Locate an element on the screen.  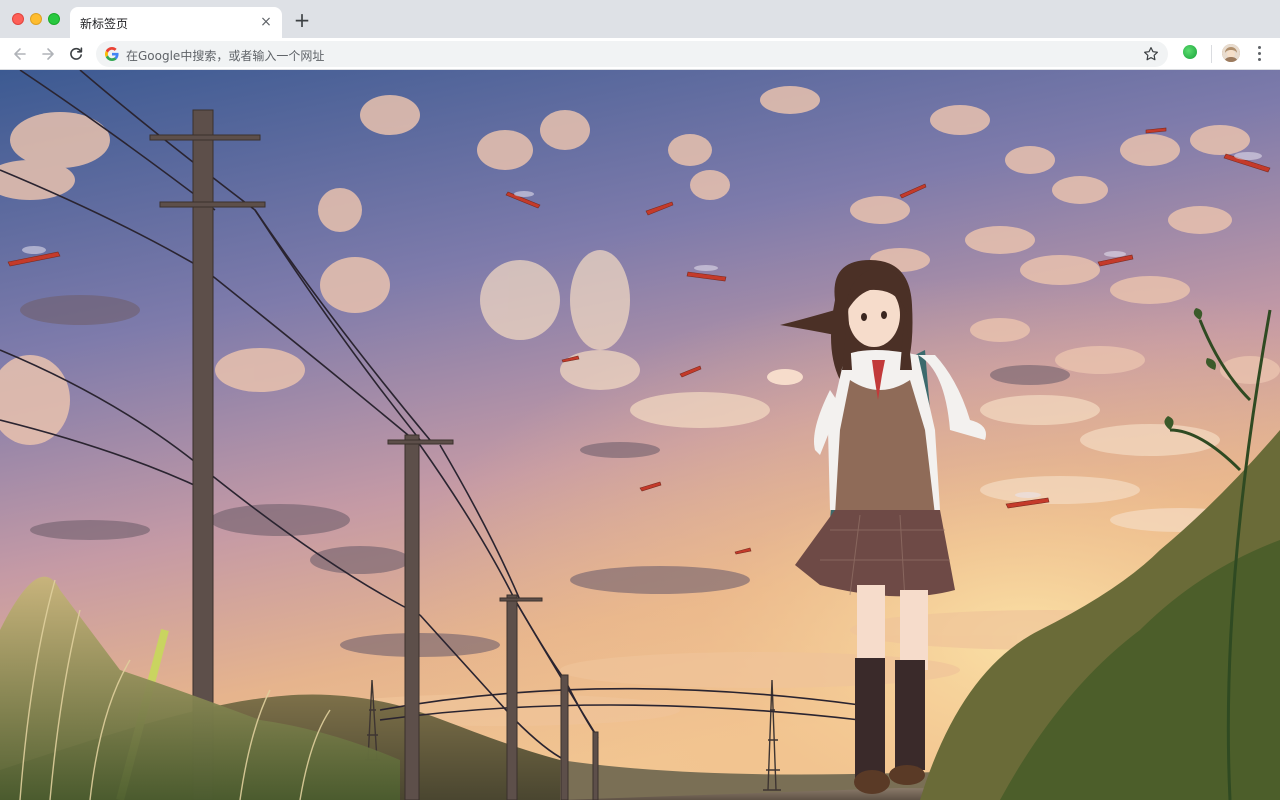
reload-icon is located at coordinates (76, 53).